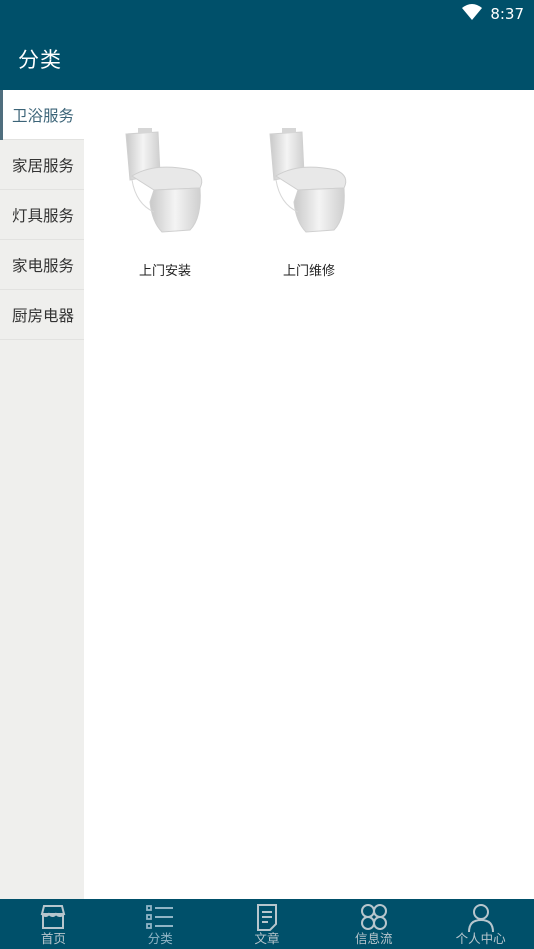 The image size is (534, 949). Describe the element at coordinates (308, 271) in the screenshot. I see `service-item-label: 上门维修` at that location.